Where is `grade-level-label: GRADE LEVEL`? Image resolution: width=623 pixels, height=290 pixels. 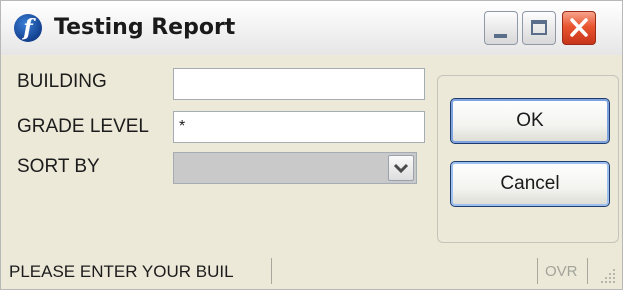 grade-level-label: GRADE LEVEL is located at coordinates (83, 126).